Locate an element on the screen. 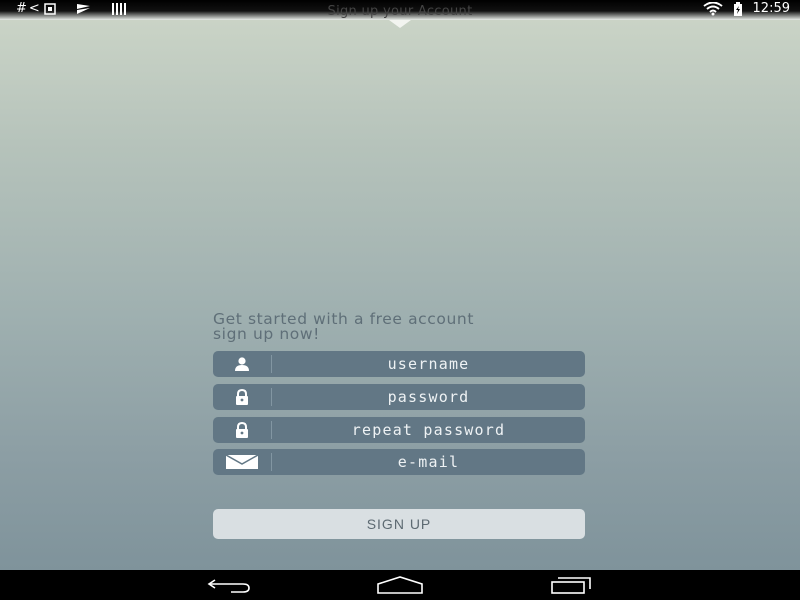 This screenshot has width=800, height=600. title-pointer is located at coordinates (400, 24).